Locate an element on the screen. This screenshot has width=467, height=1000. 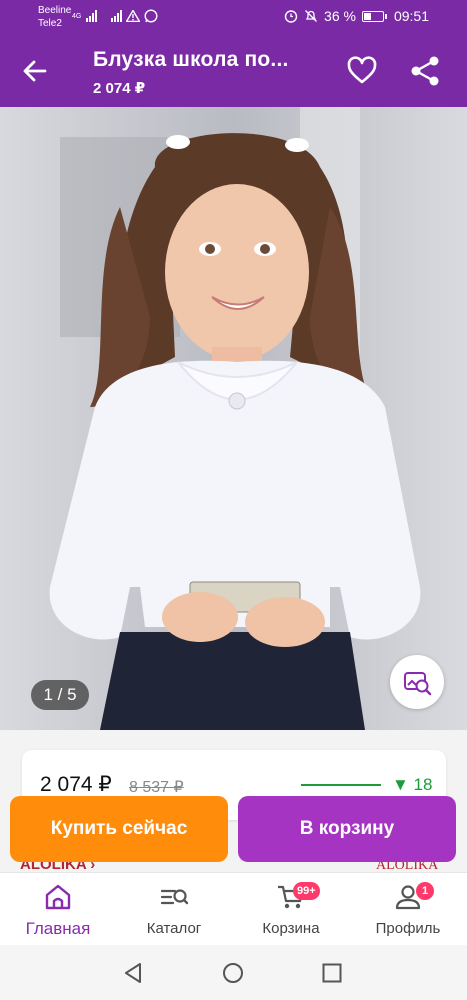
price-trend-line is located at coordinates (341, 785).